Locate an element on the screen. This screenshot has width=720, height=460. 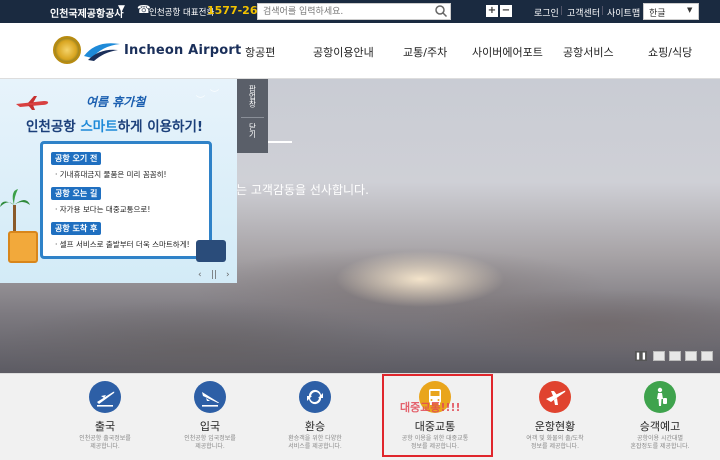
popup-next-button: › is located at coordinates (228, 275).